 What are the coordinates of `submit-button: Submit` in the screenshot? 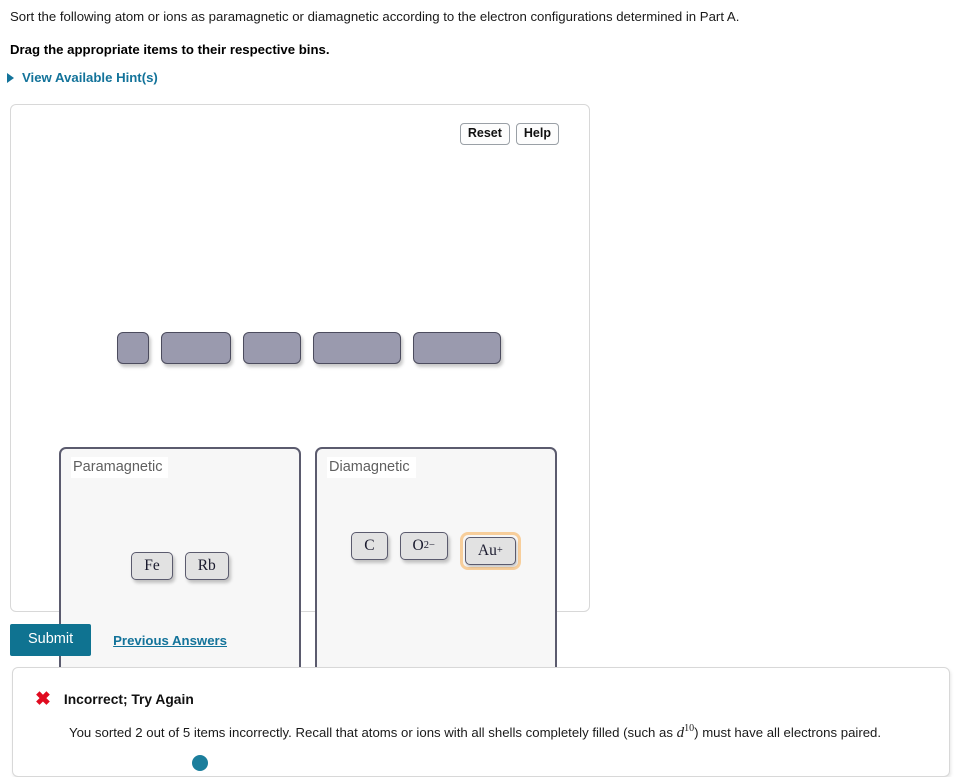 It's located at (51, 640).